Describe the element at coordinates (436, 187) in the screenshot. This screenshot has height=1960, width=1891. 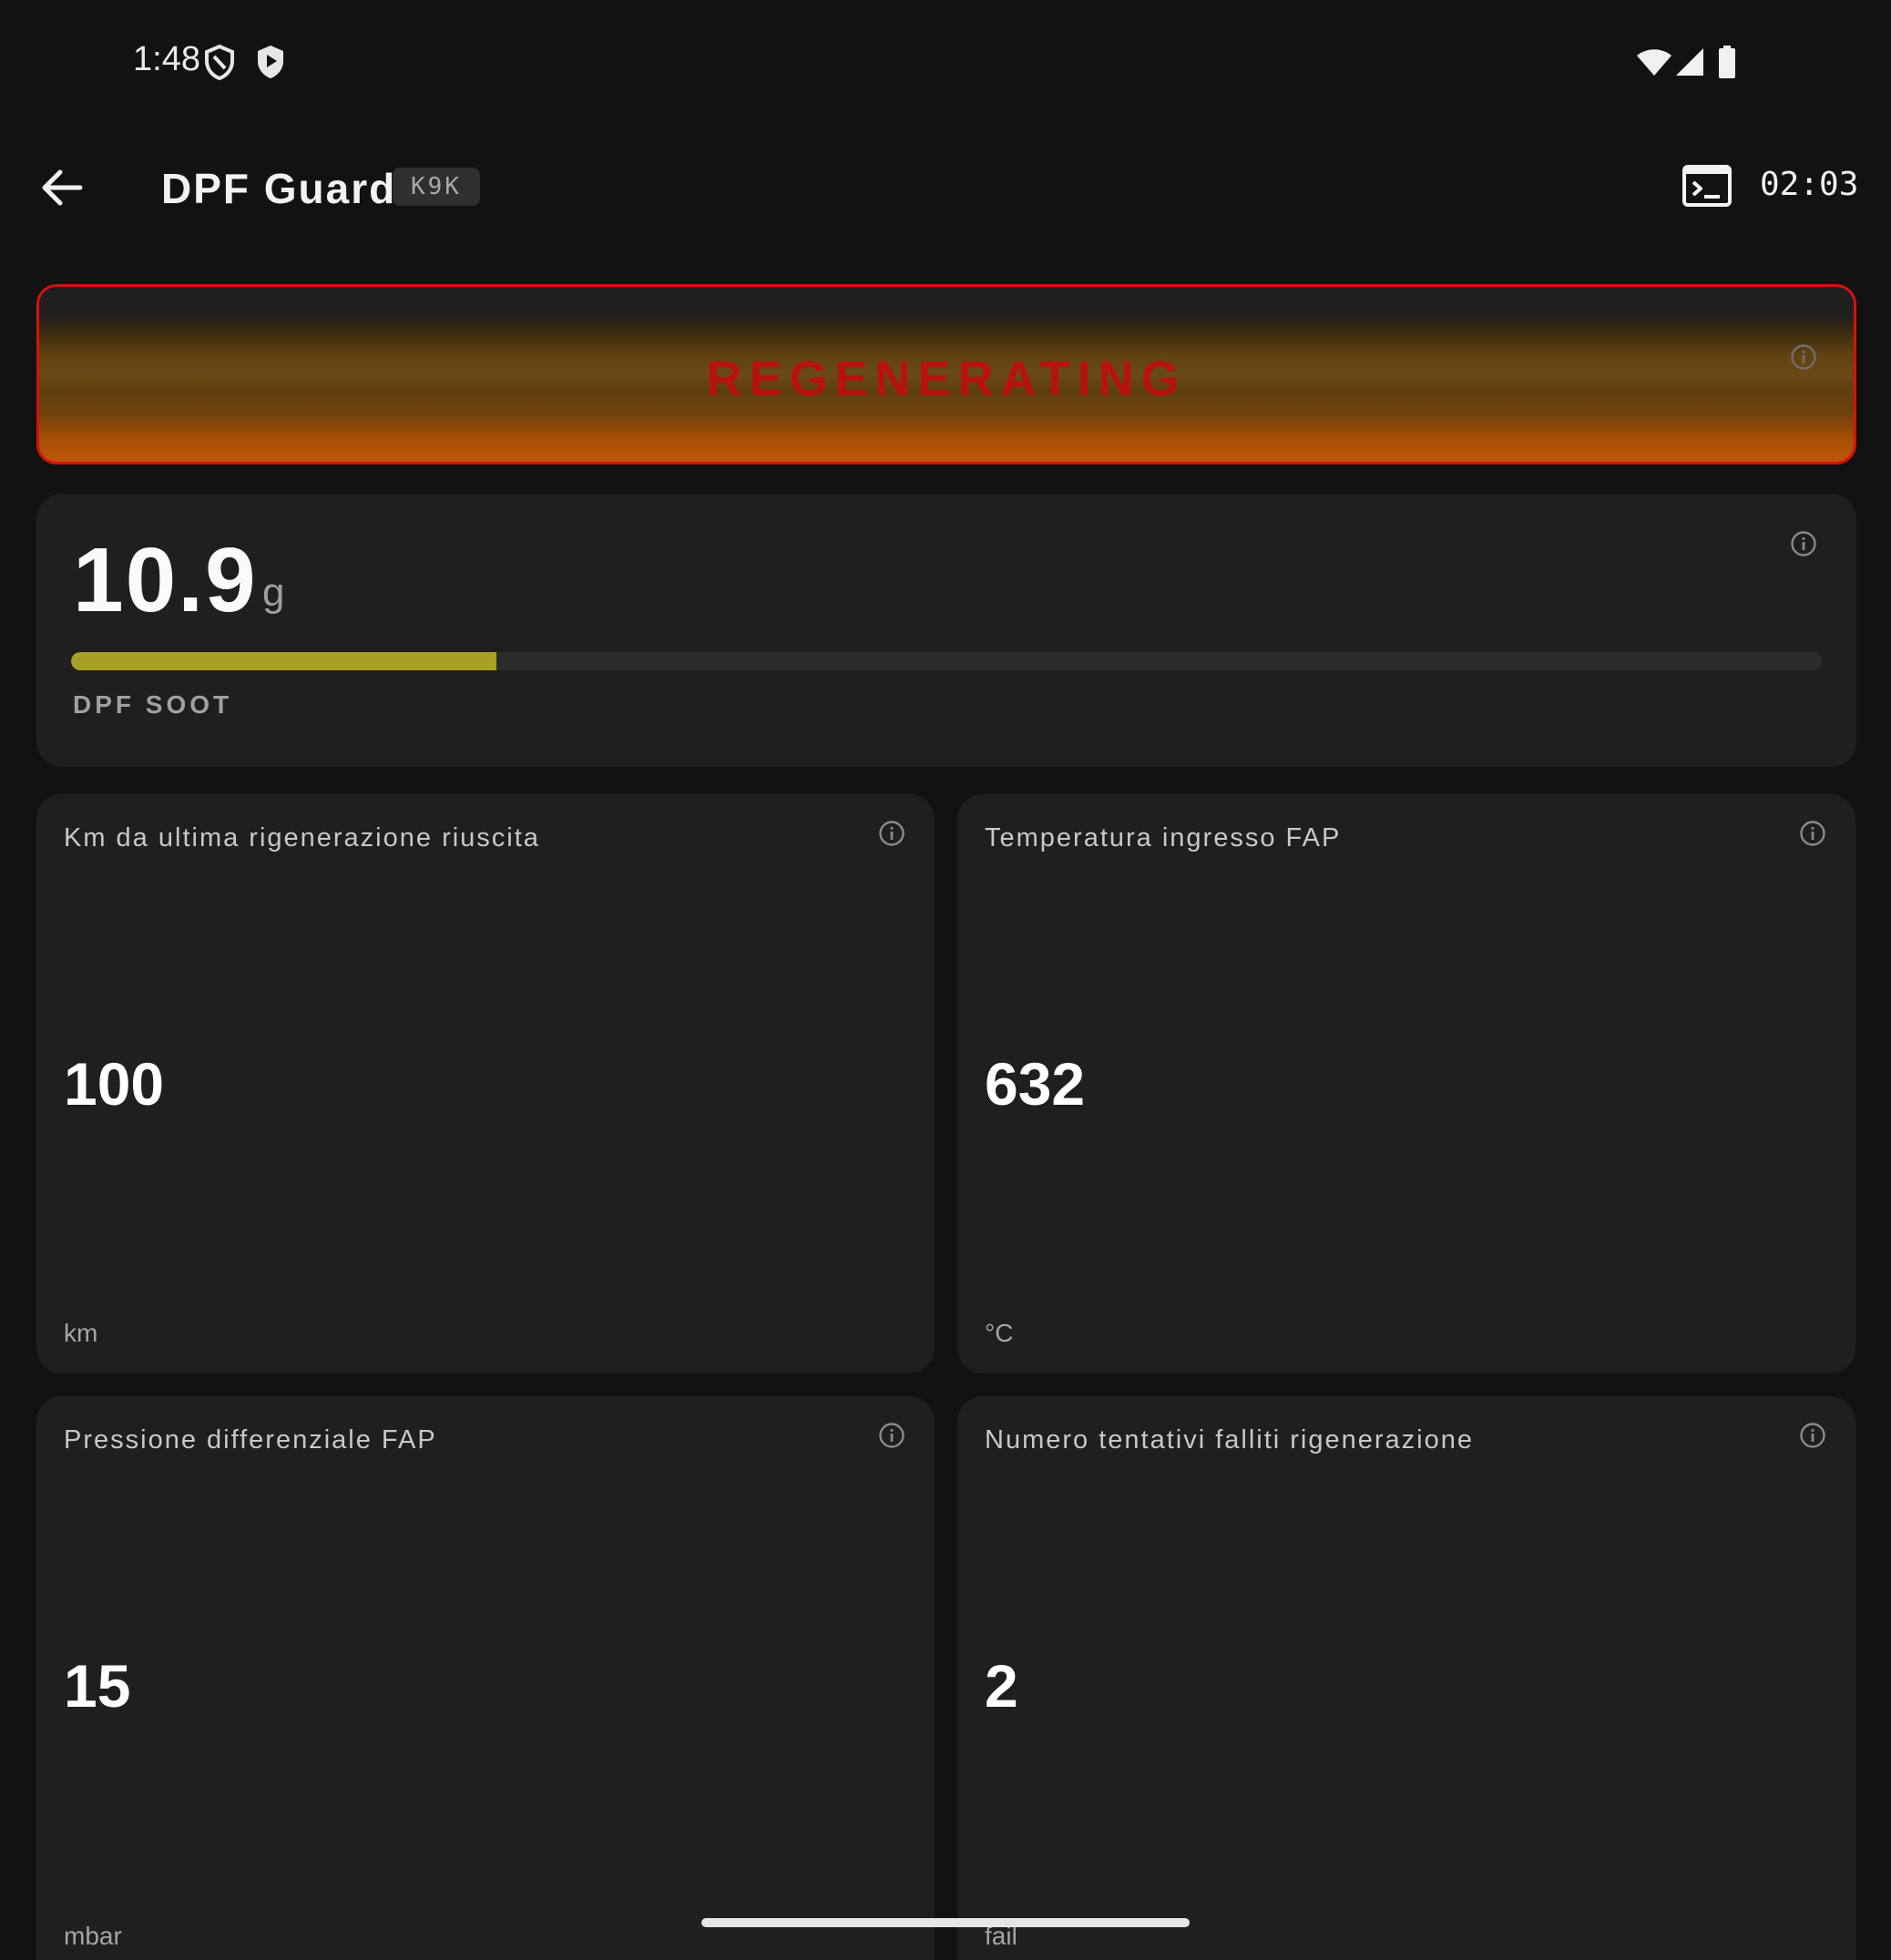
I see `engine-code-badge: K9K` at that location.